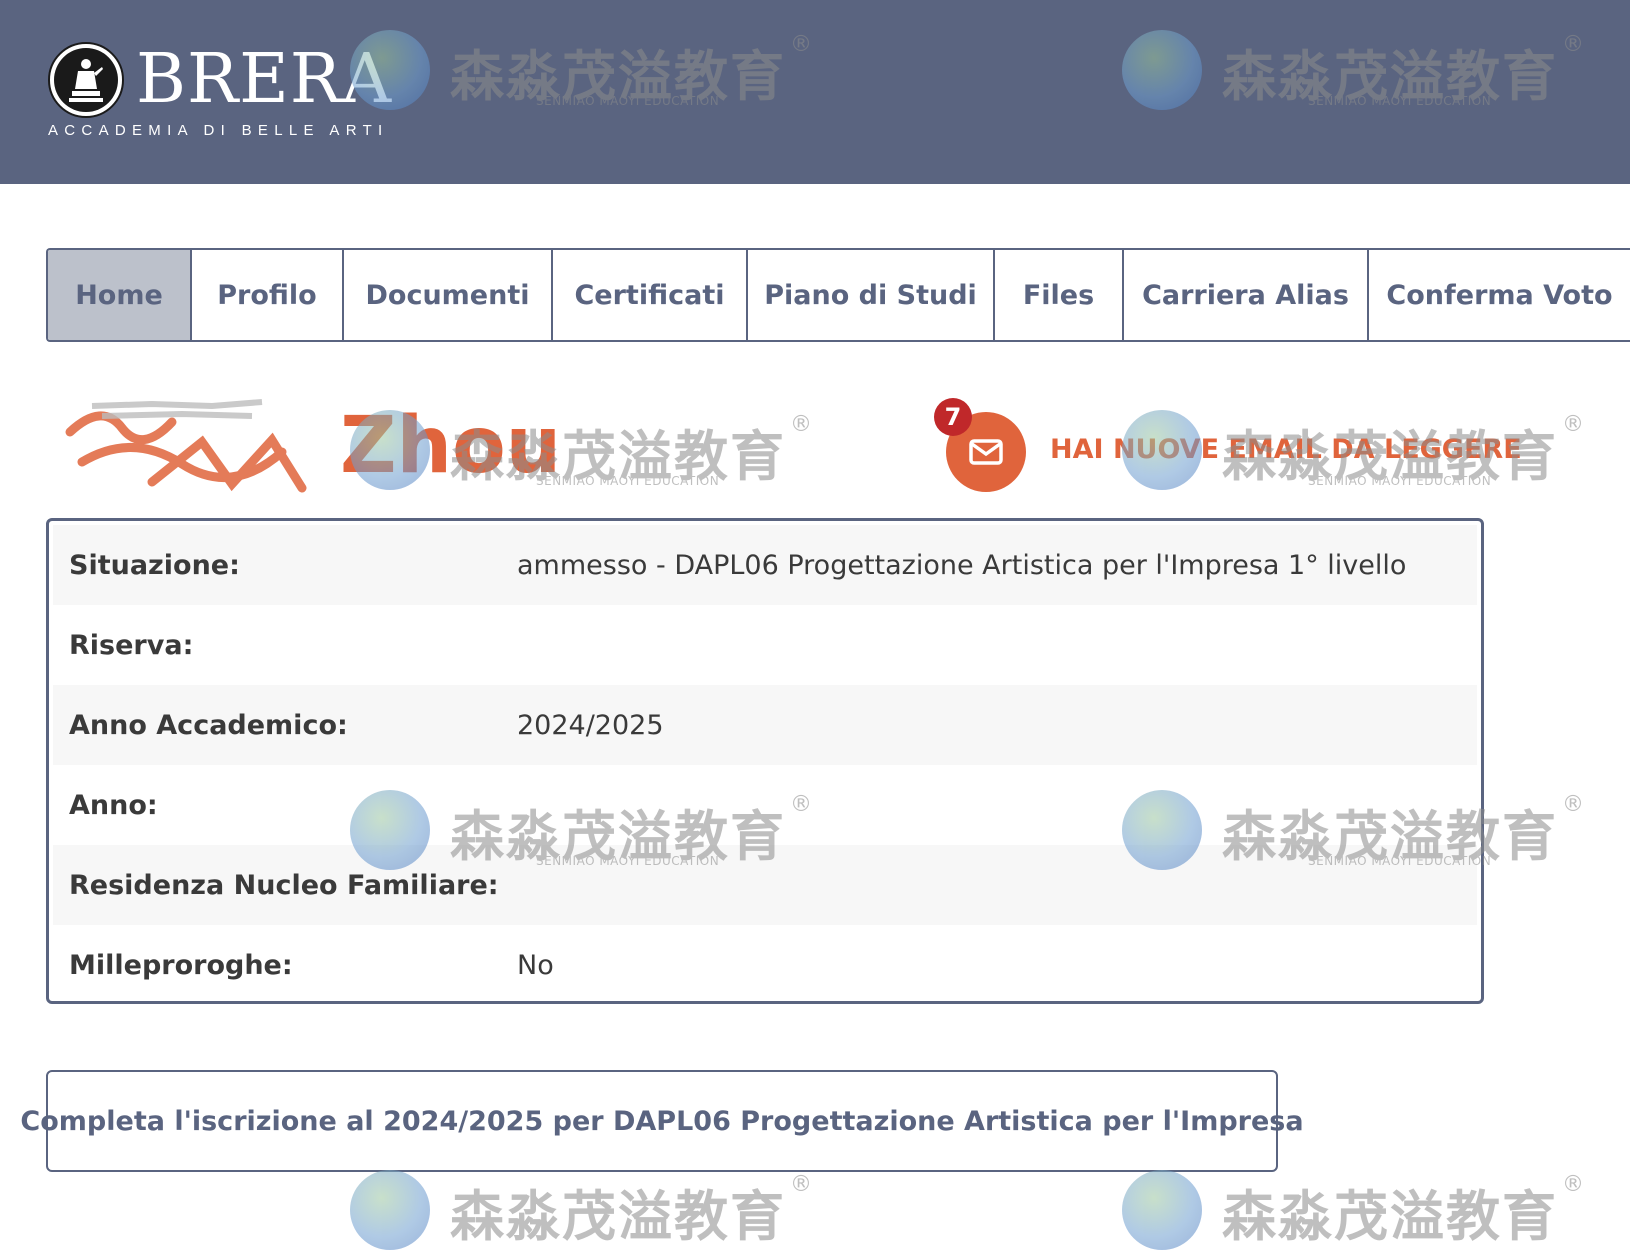 The image size is (1630, 1251). What do you see at coordinates (590, 725) in the screenshot?
I see `info-value: 2024/2025` at bounding box center [590, 725].